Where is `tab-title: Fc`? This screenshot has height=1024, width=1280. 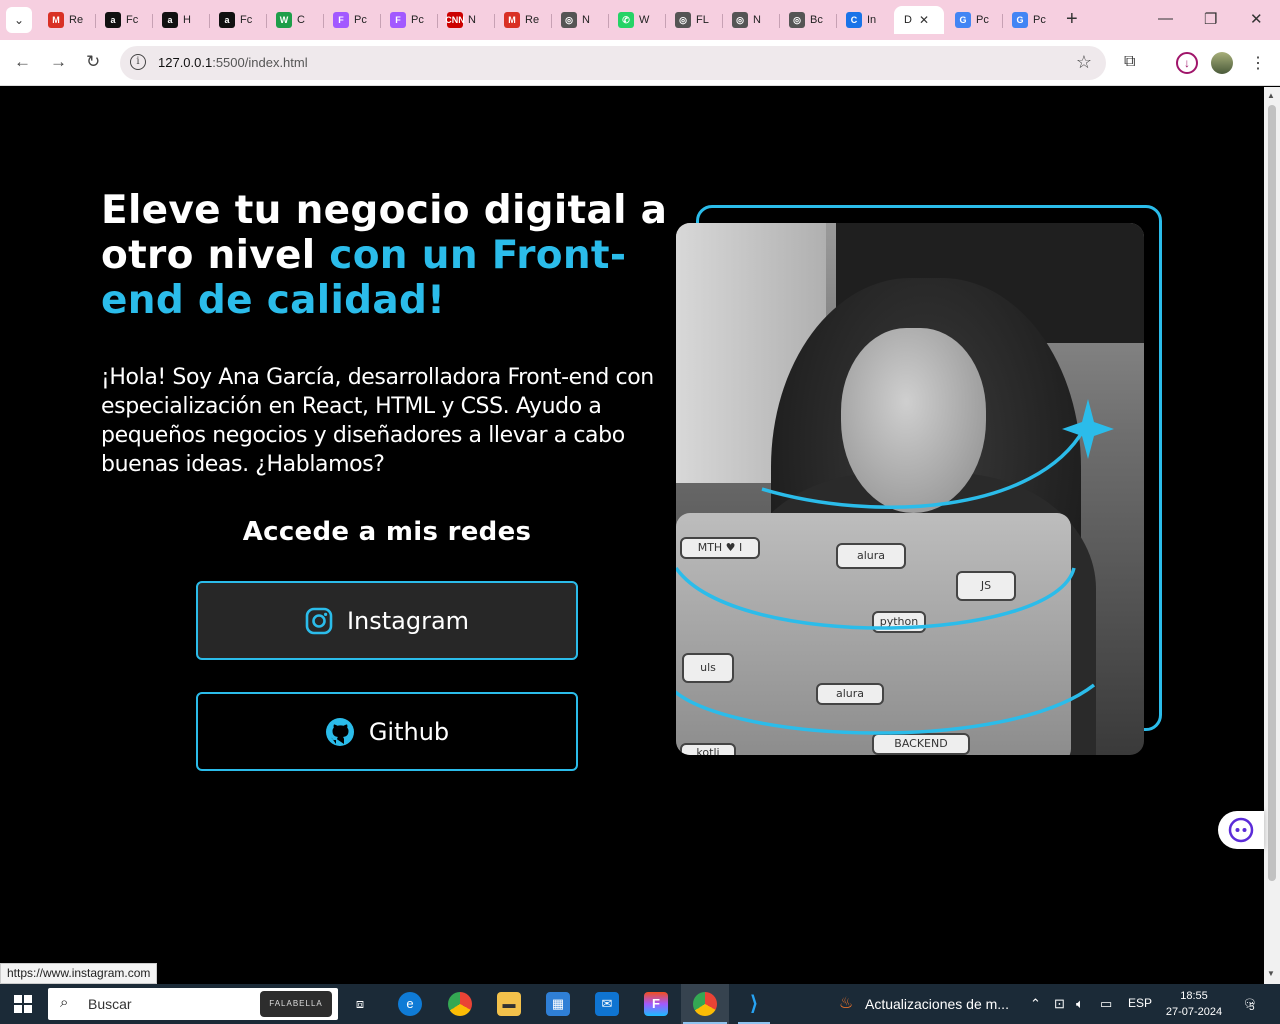 tab-title: Fc is located at coordinates (132, 20).